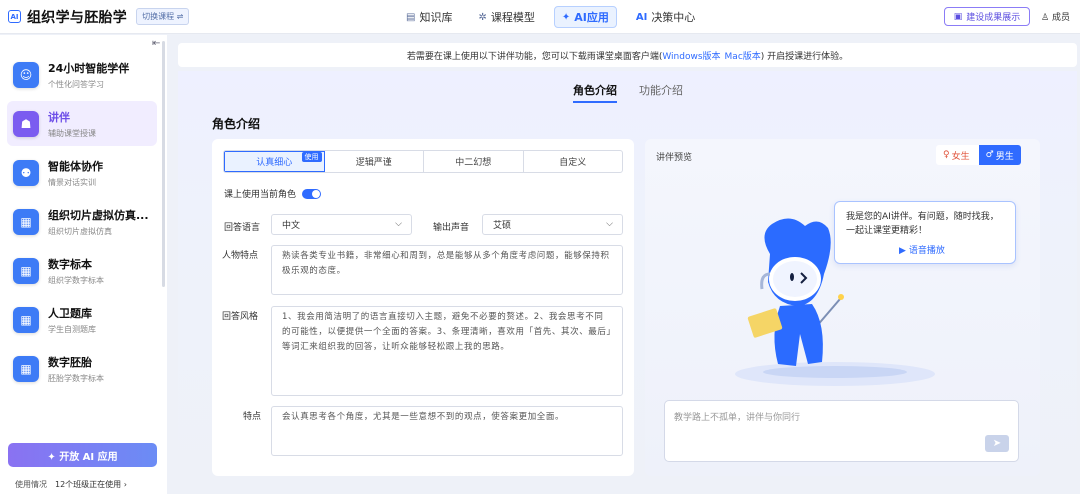 This screenshot has width=1080, height=494. What do you see at coordinates (957, 155) in the screenshot?
I see `female-option: ♀ 女生` at bounding box center [957, 155].